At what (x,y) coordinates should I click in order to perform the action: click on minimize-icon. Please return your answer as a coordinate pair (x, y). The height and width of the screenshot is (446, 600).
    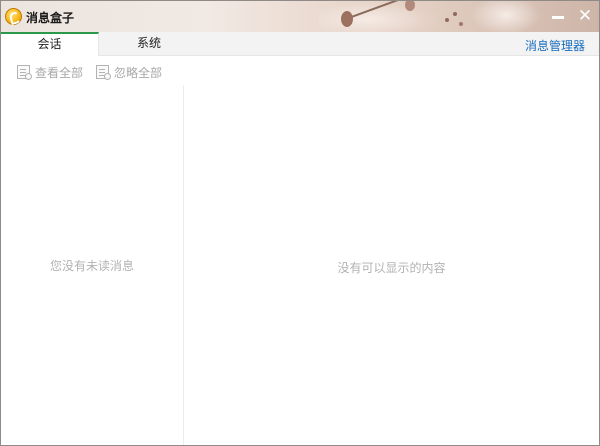
    Looking at the image, I should click on (558, 17).